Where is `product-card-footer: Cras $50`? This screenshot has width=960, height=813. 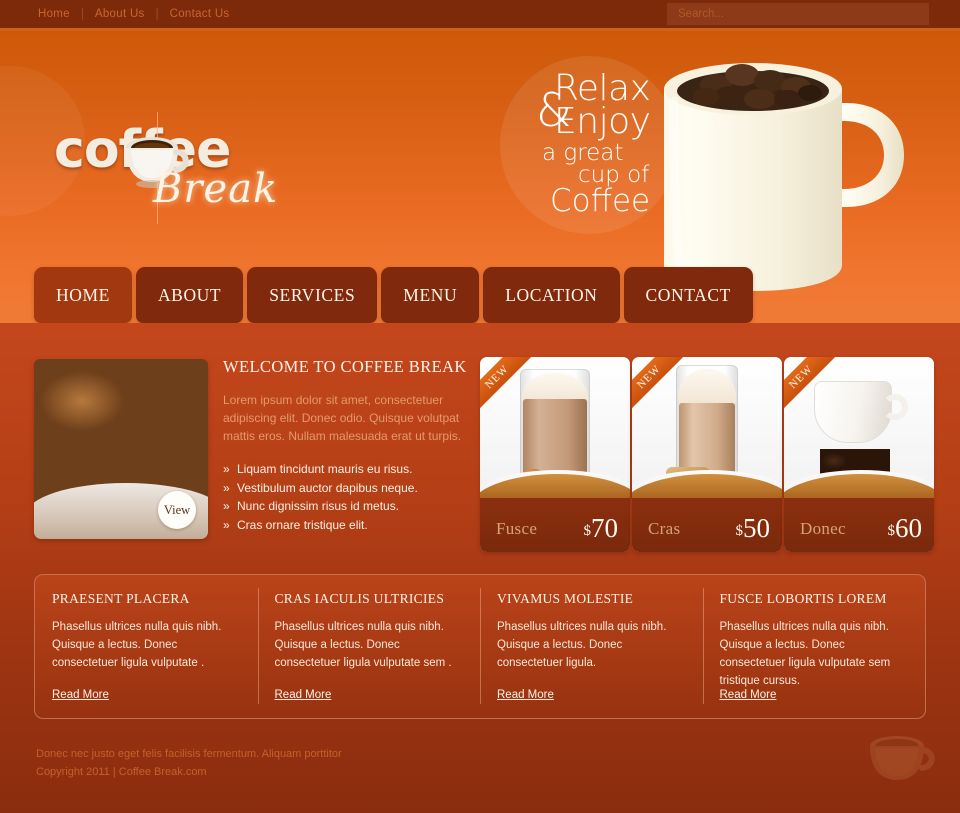
product-card-footer: Cras $50 is located at coordinates (707, 525).